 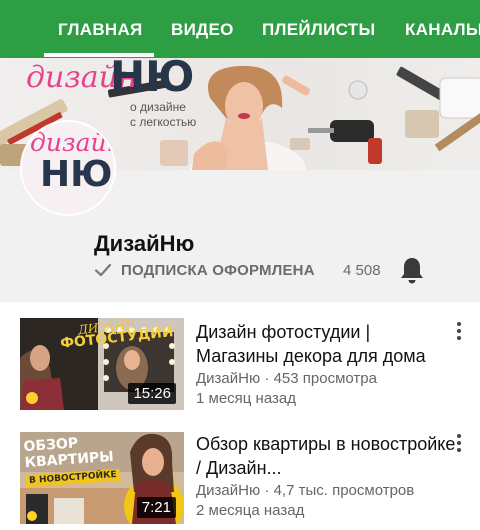 What do you see at coordinates (250, 510) in the screenshot?
I see `video-age: 2 месяца назад` at bounding box center [250, 510].